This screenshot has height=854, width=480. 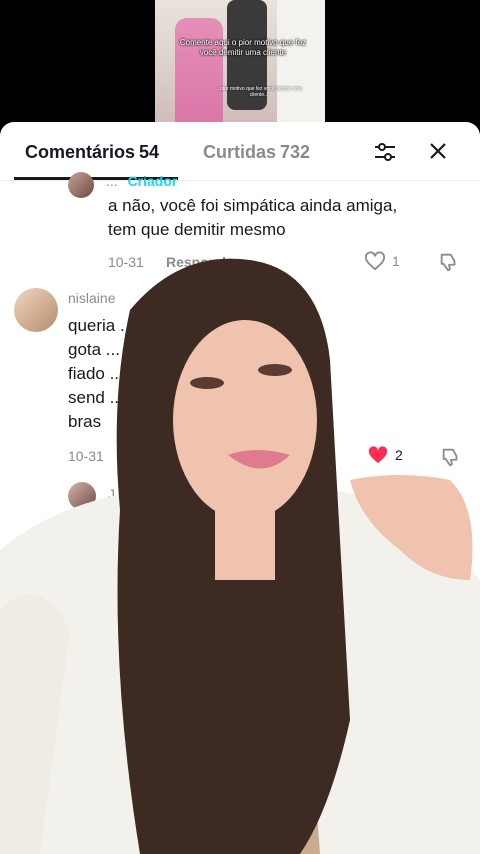 I want to click on tab-comments: Comentários 54, so click(x=92, y=152).